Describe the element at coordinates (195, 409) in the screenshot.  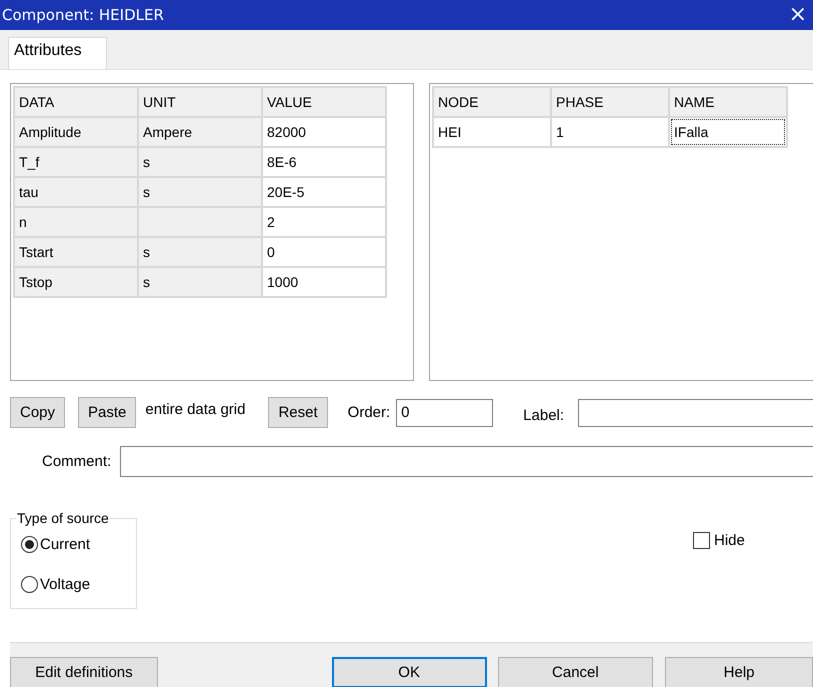
I see `grid-note: entire data grid` at that location.